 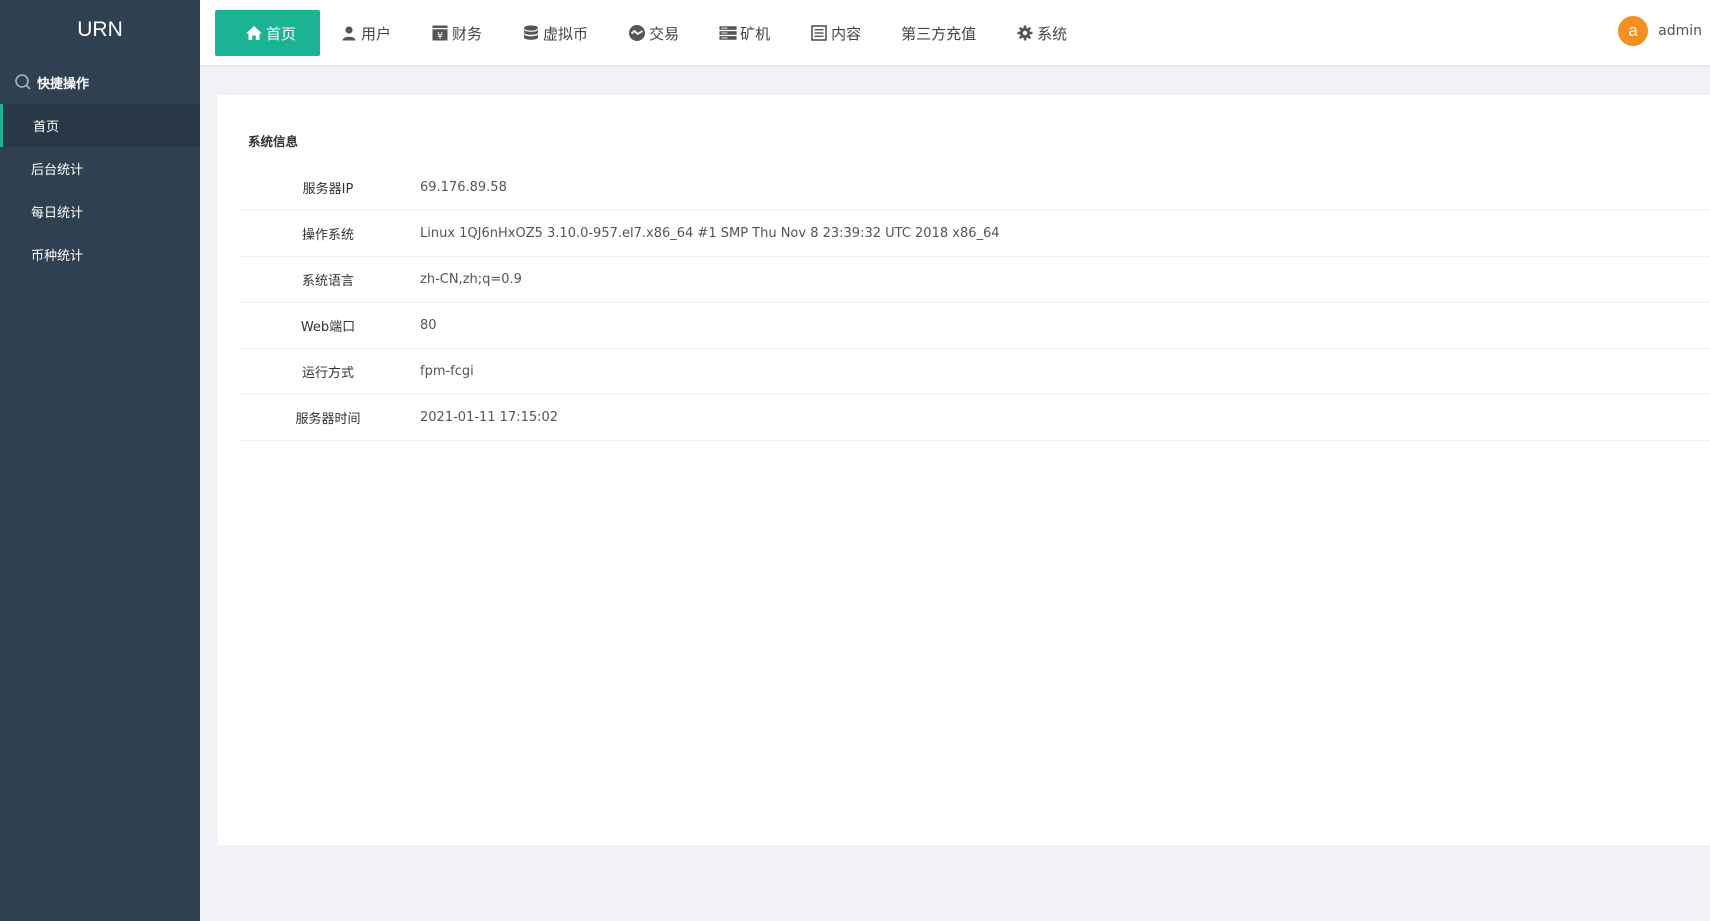 What do you see at coordinates (974, 372) in the screenshot?
I see `table-row: 运行方式 fpm-fcgi` at bounding box center [974, 372].